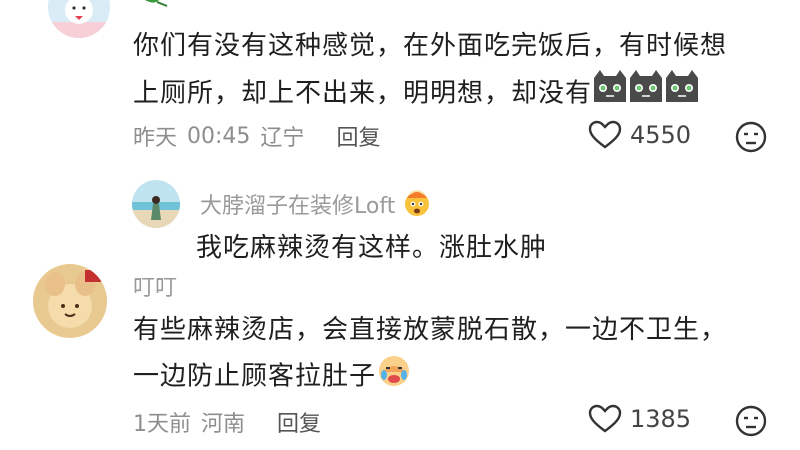 The image size is (800, 450). What do you see at coordinates (282, 138) in the screenshot?
I see `comment-location: 辽宁` at bounding box center [282, 138].